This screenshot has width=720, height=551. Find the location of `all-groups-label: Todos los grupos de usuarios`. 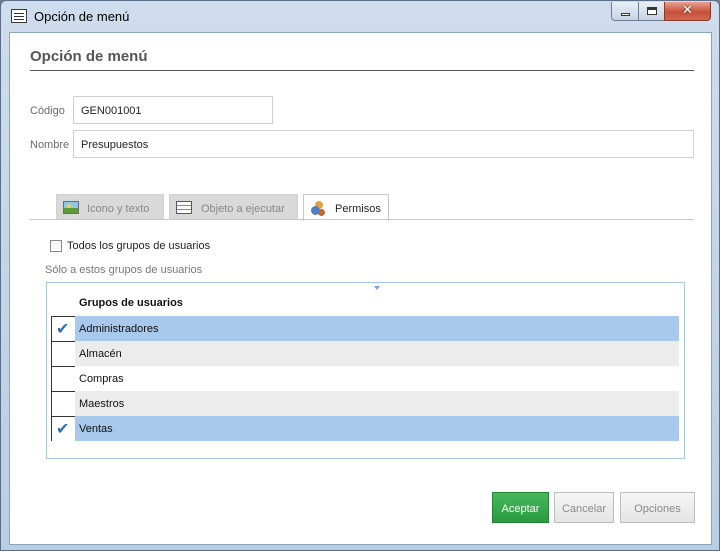

all-groups-label: Todos los grupos de usuarios is located at coordinates (138, 246).